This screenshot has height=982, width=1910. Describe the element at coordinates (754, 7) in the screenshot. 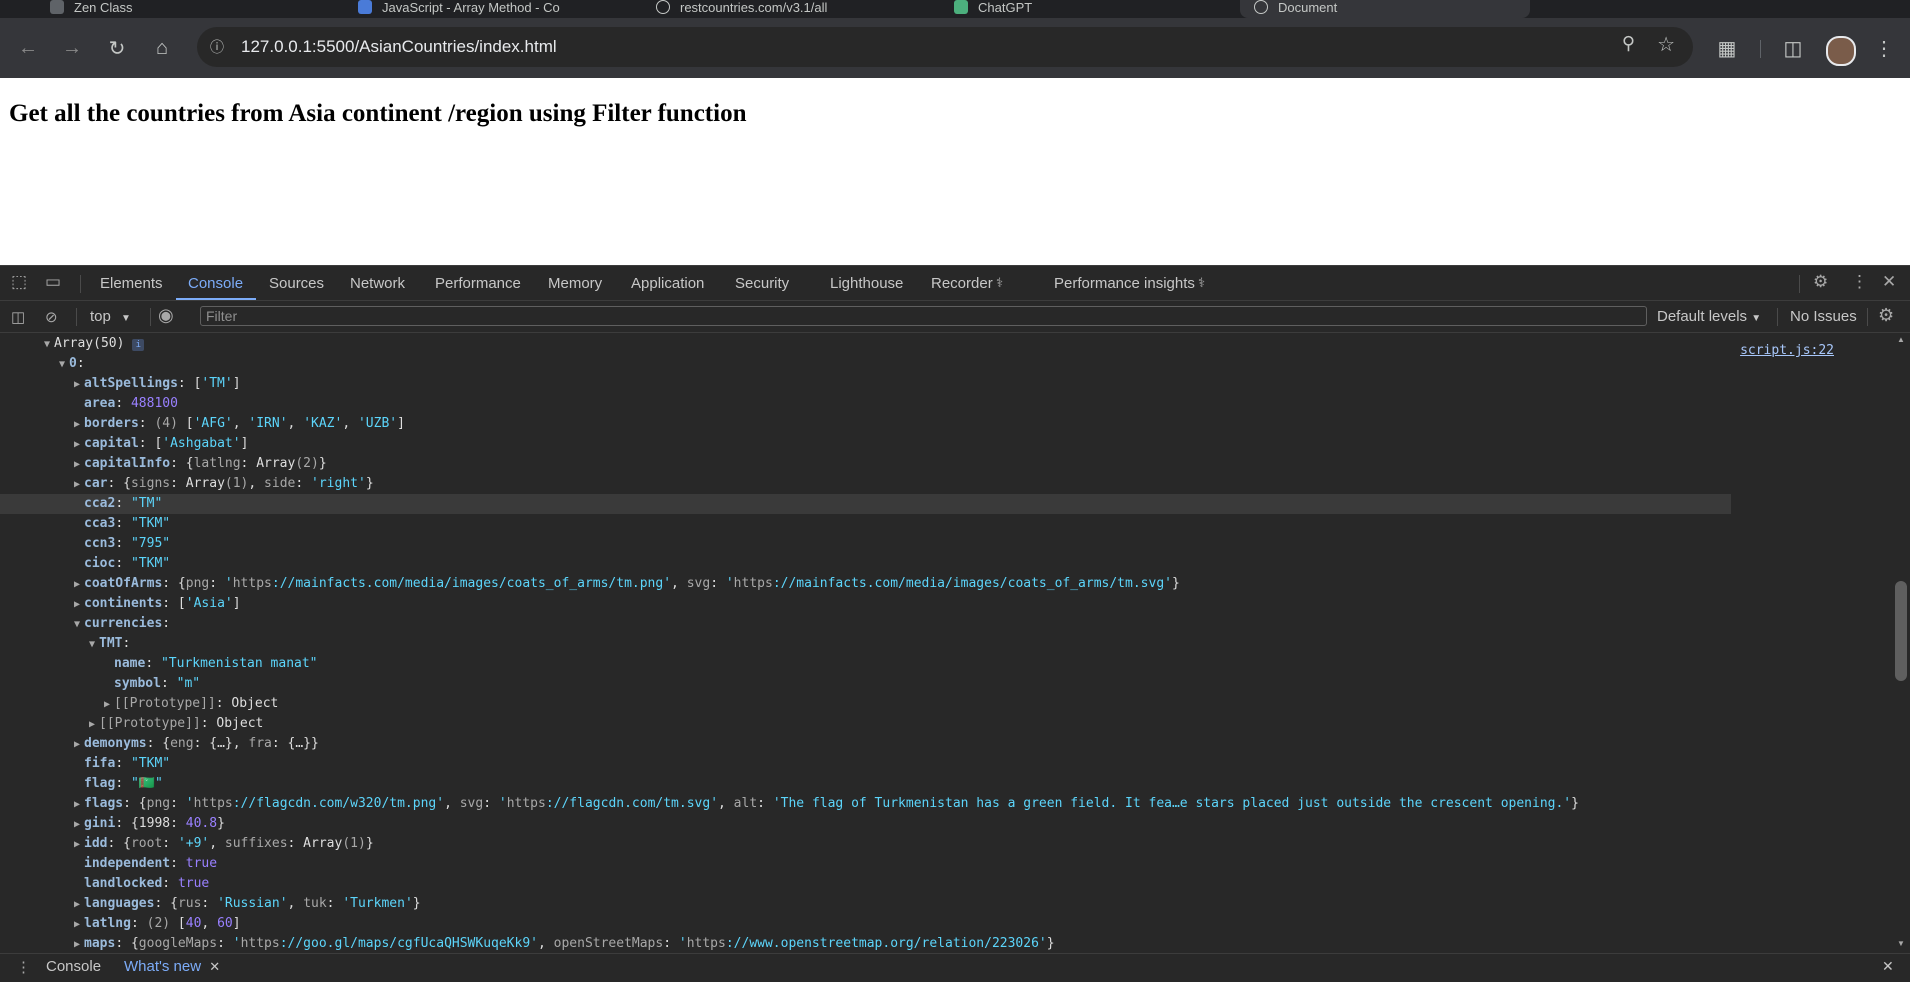

I see `tab-label: restcountries.com/v3.1/all` at that location.